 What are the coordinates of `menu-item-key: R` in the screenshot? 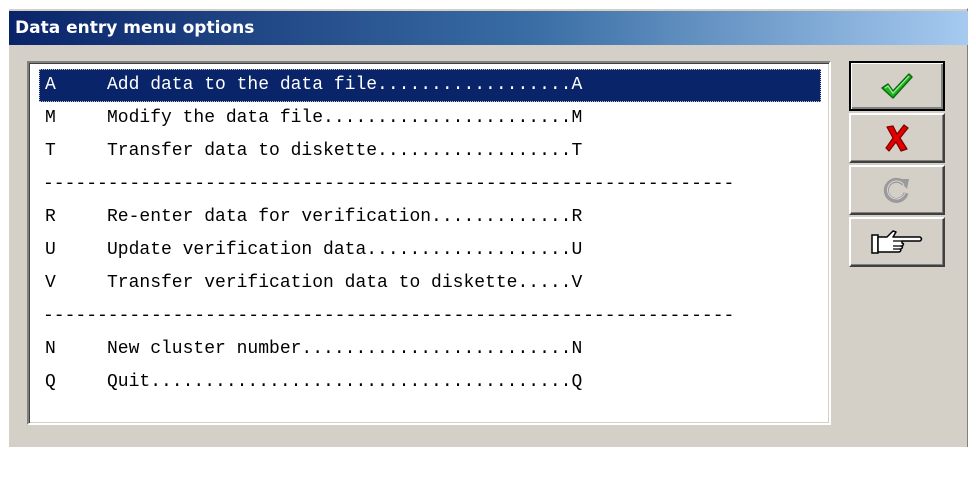 It's located at (50, 217).